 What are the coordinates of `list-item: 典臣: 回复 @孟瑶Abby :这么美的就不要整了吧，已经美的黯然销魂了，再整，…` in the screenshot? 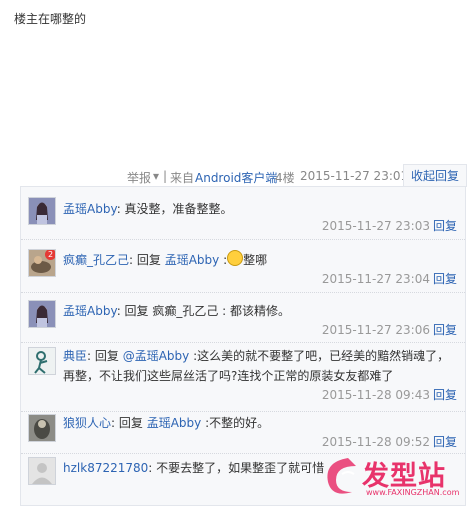 It's located at (243, 377).